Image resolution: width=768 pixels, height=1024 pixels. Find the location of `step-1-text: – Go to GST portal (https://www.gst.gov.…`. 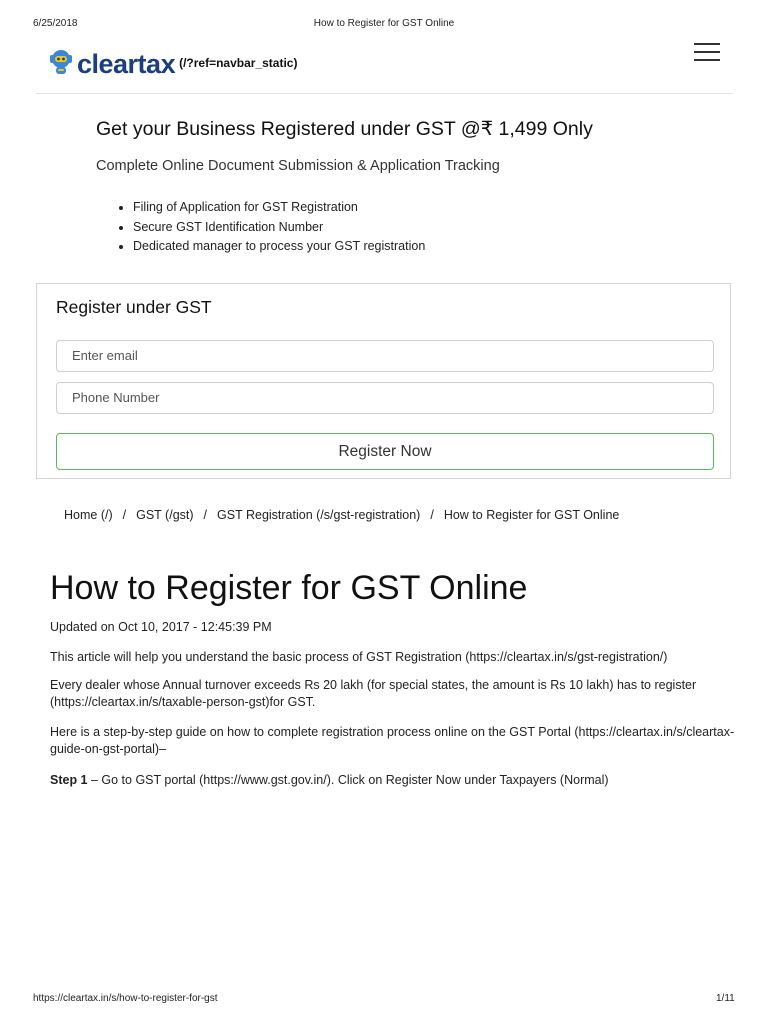

step-1-text: – Go to GST portal (https://www.gst.gov.… is located at coordinates (348, 780).